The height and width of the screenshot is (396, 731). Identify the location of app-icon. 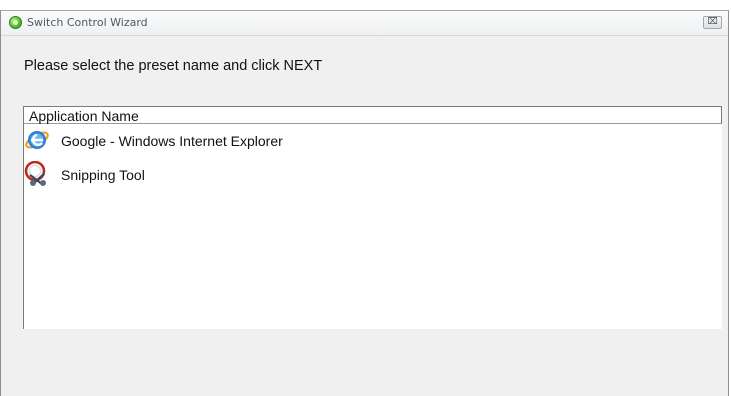
(15, 22).